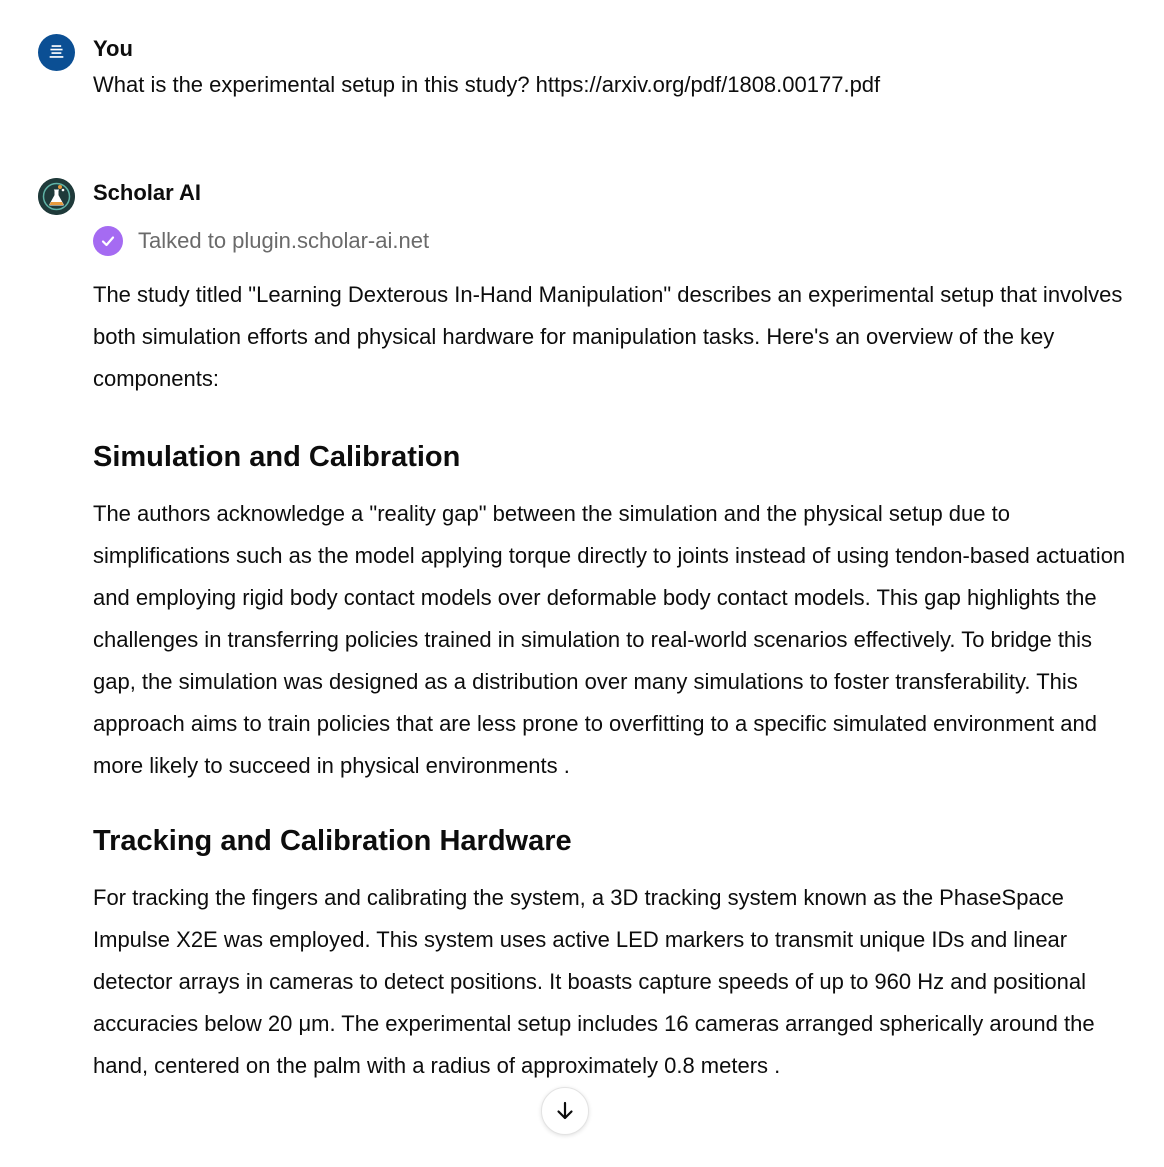 This screenshot has width=1164, height=1167. I want to click on scroll-to-bottom-button, so click(565, 1111).